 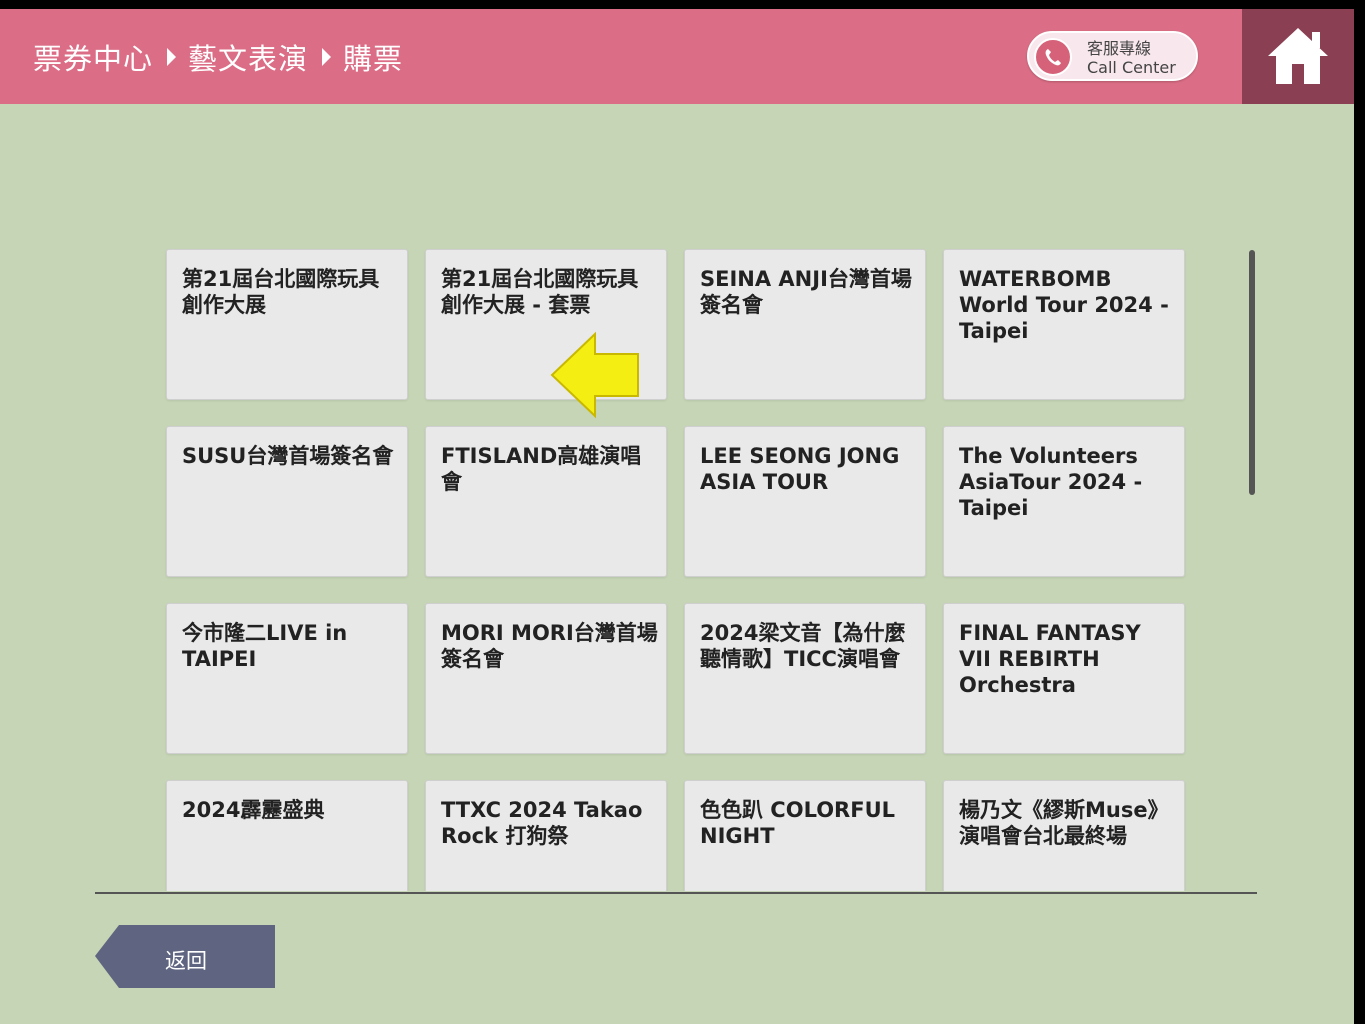 I want to click on event-card-title: 色色趴 COLORFUL NIGHT, so click(x=798, y=823).